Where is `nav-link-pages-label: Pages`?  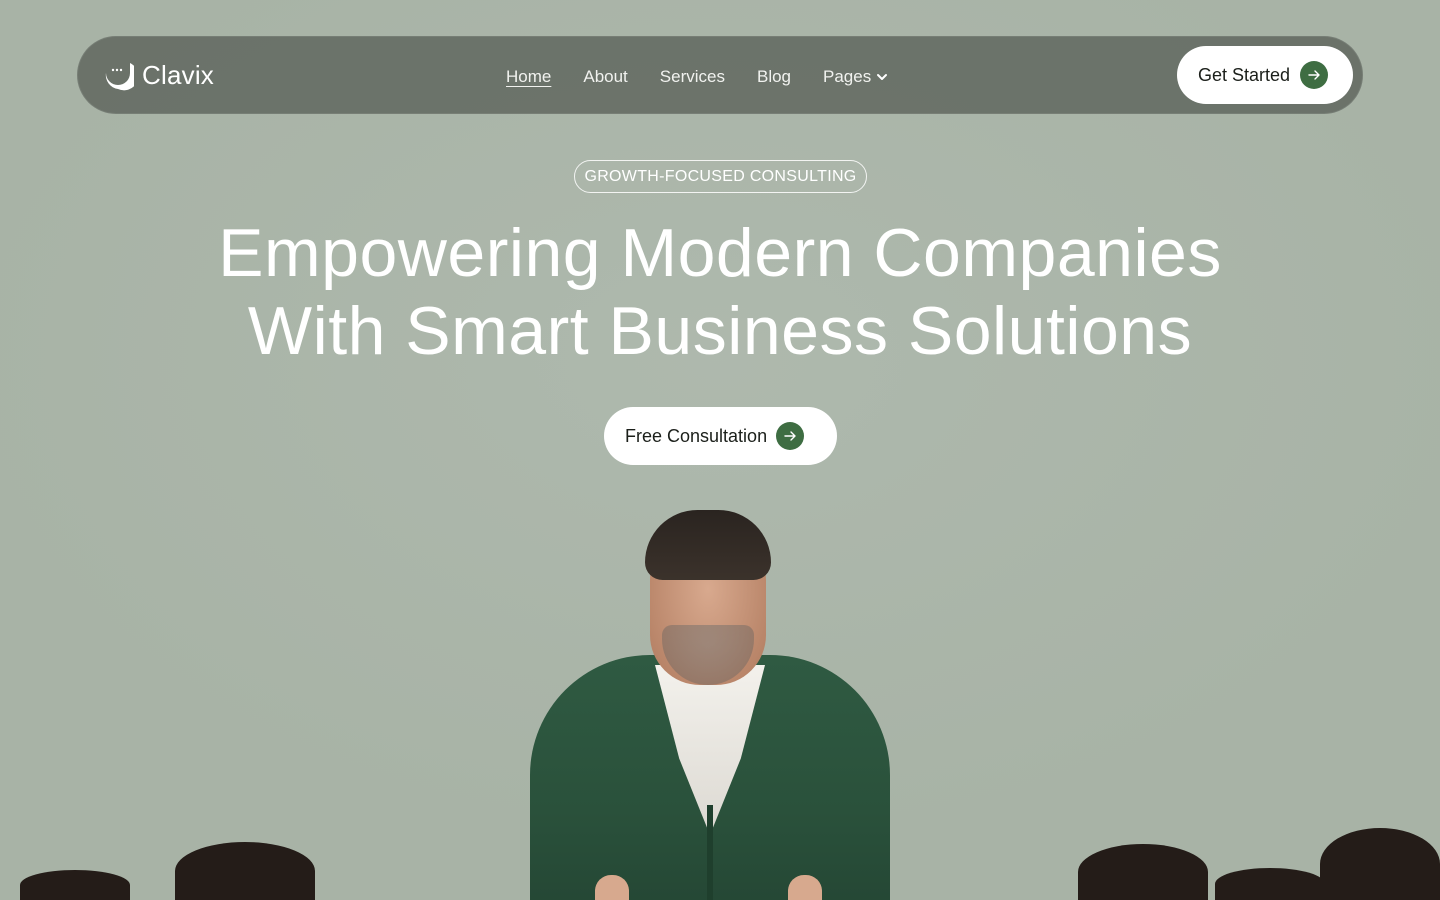 nav-link-pages-label: Pages is located at coordinates (847, 76).